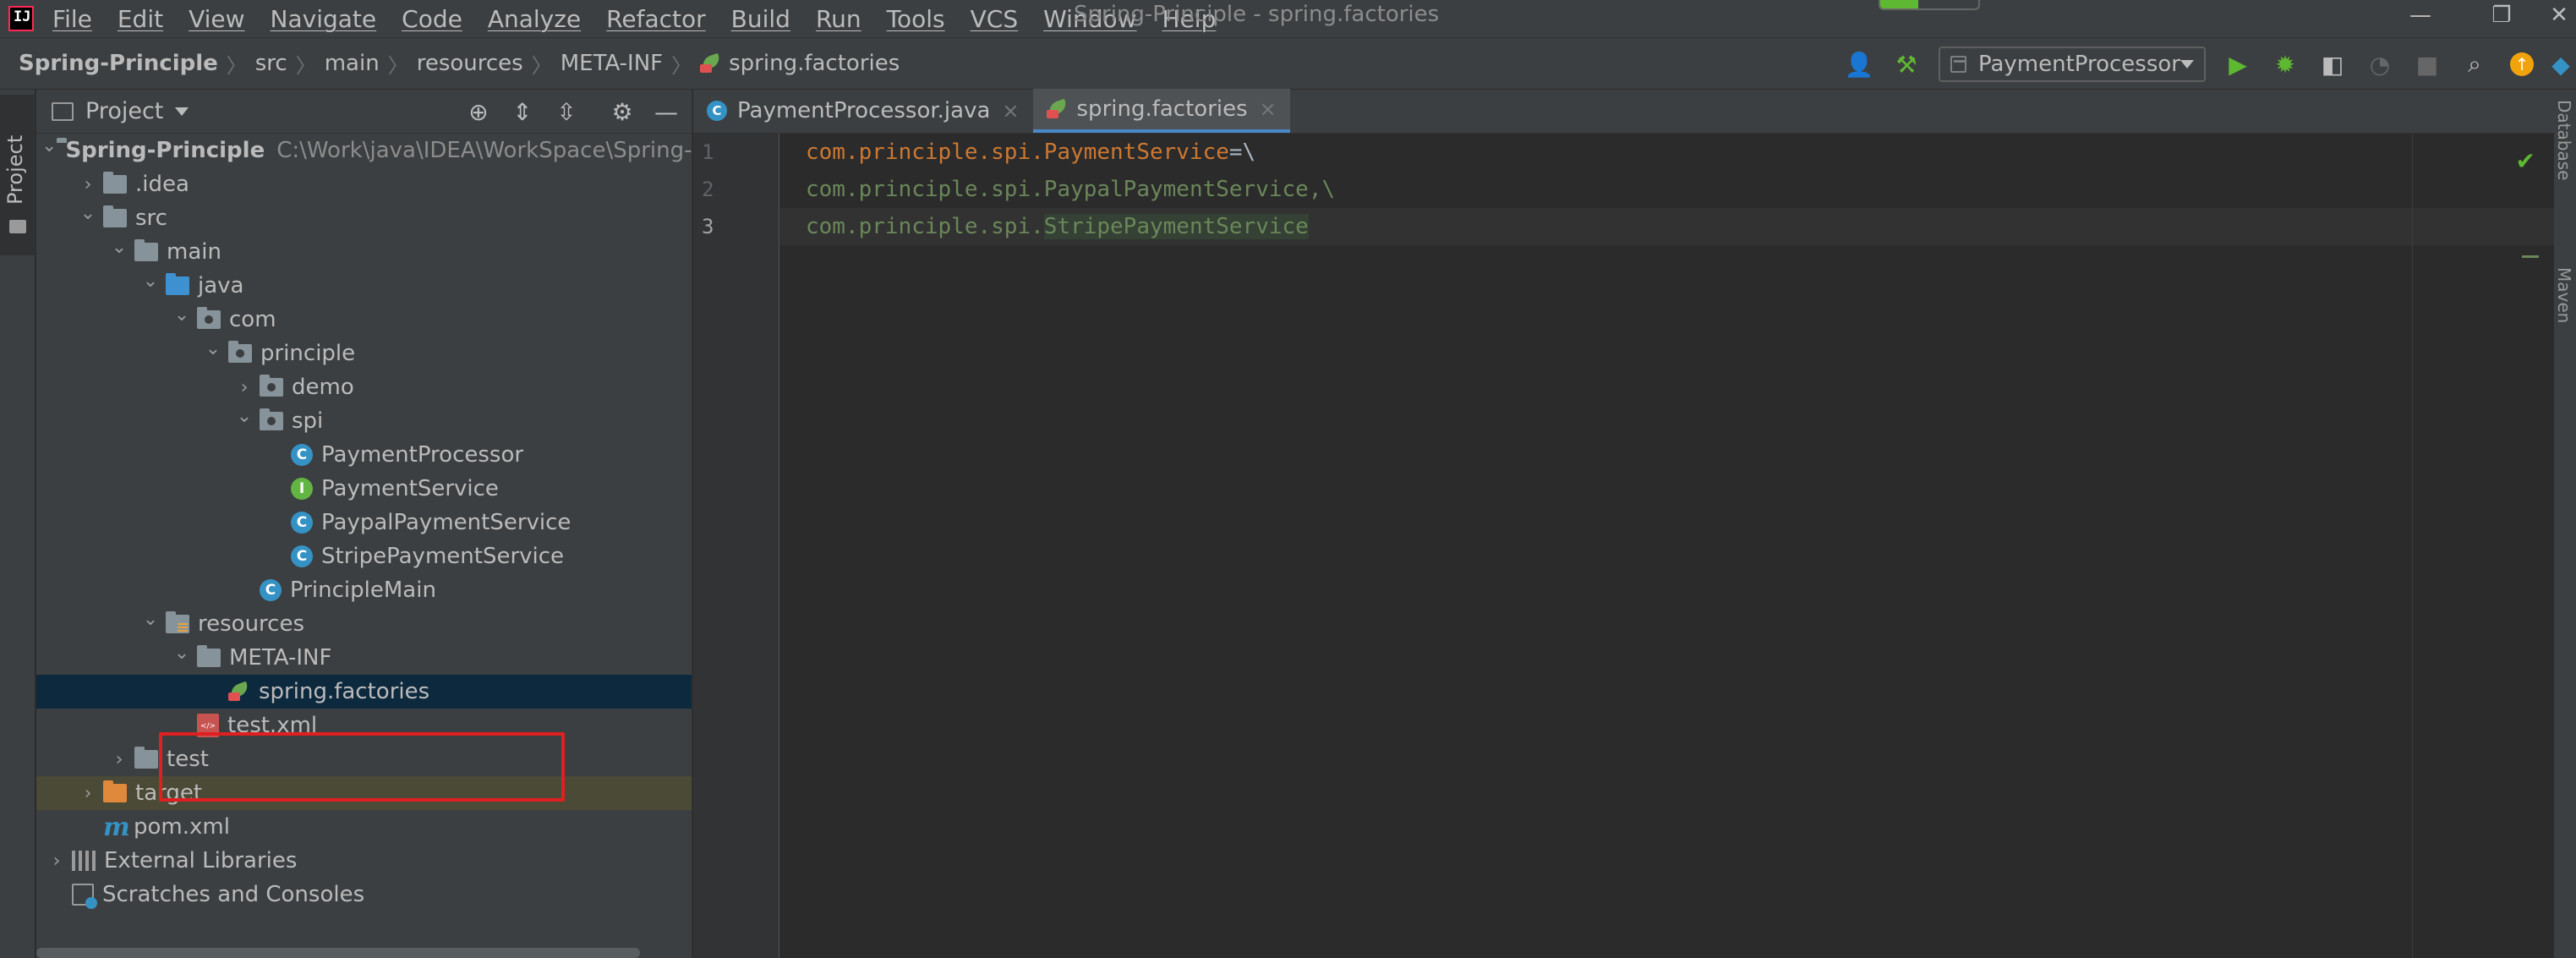 This screenshot has width=2576, height=958. I want to click on run-configuration-select: PaymentProcessor, so click(2072, 64).